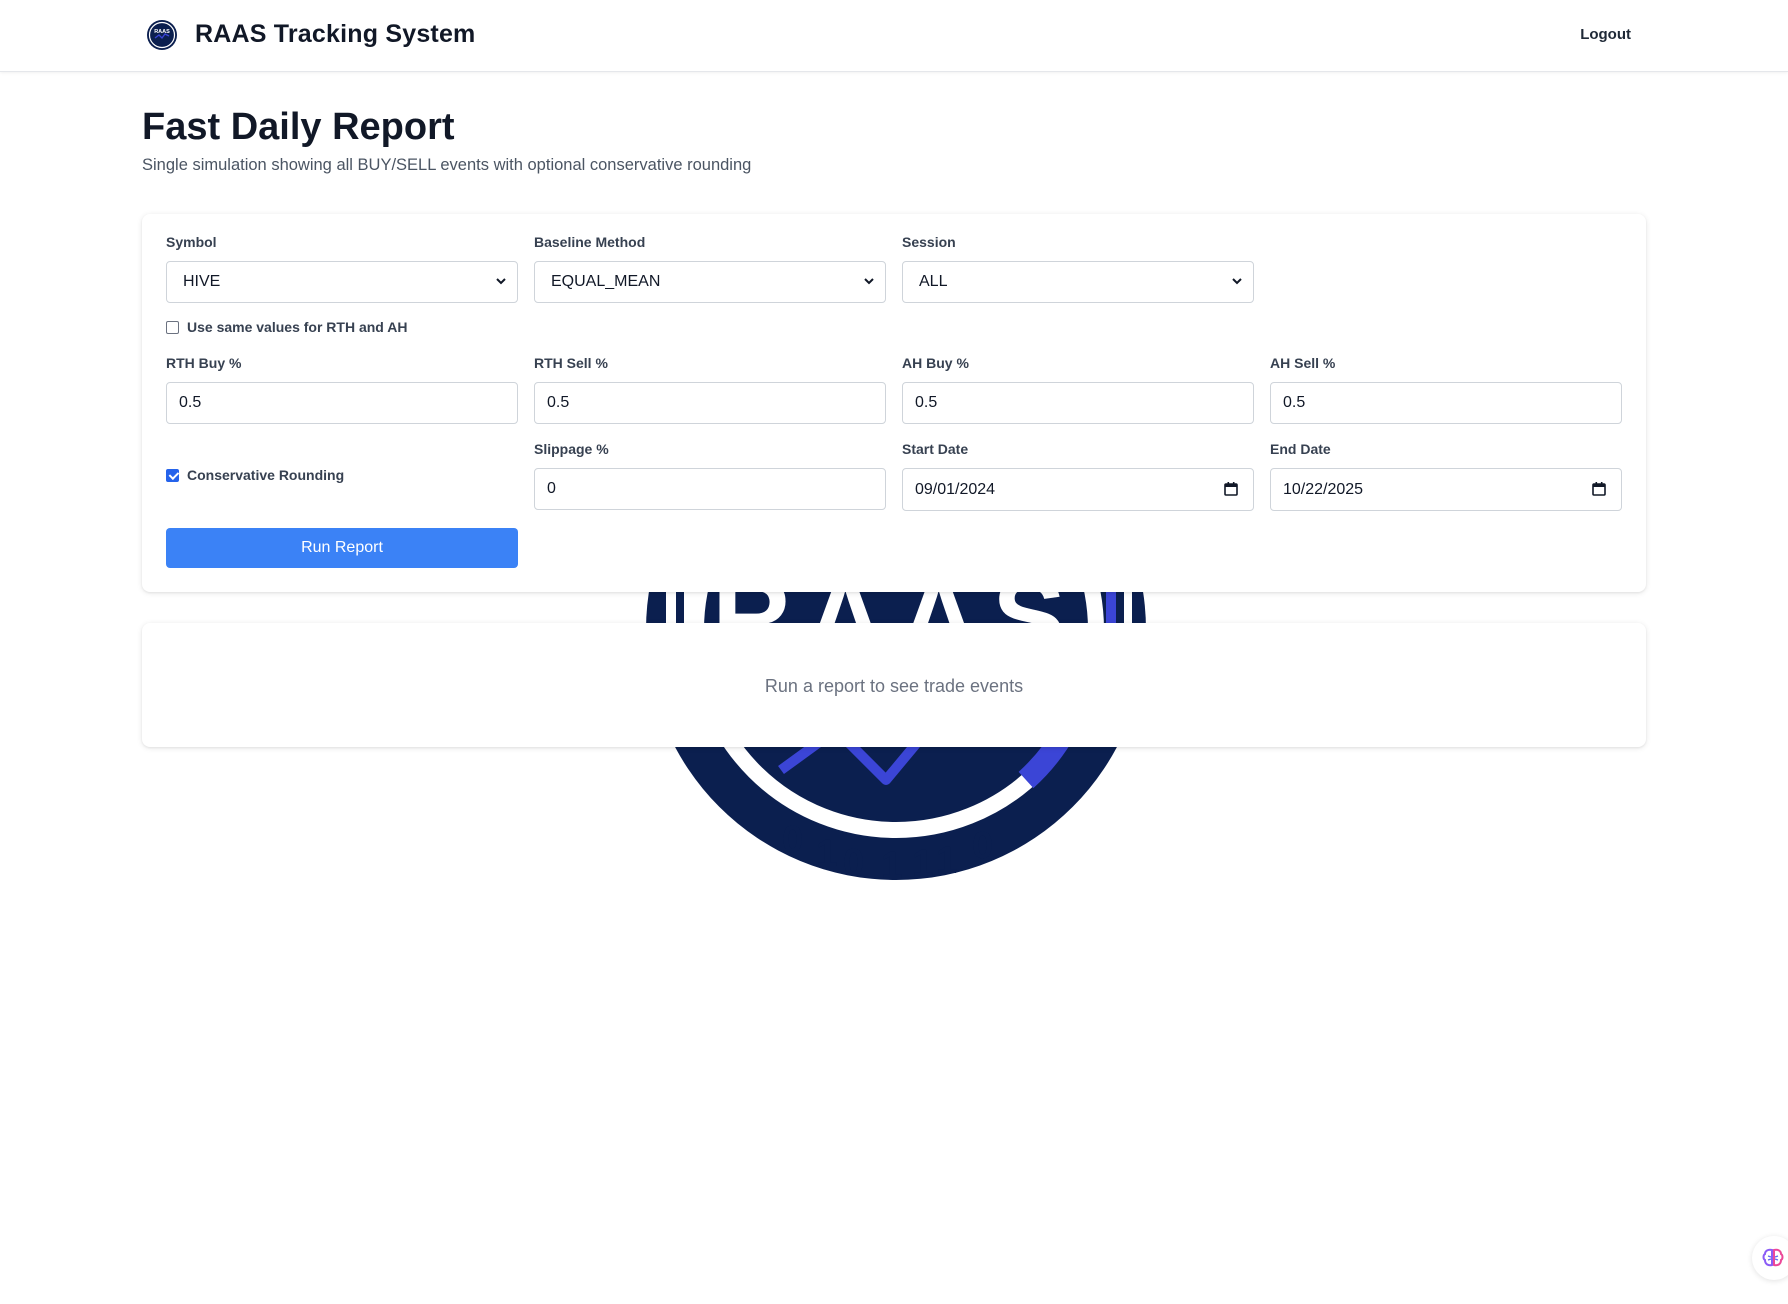 The image size is (1788, 1304). I want to click on same-values-label: Use same values for RTH and AH, so click(297, 327).